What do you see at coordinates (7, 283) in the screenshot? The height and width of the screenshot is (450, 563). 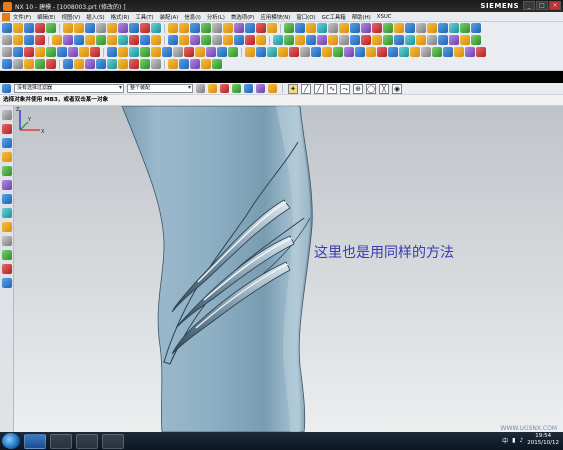 I see `system-scenes-icon` at bounding box center [7, 283].